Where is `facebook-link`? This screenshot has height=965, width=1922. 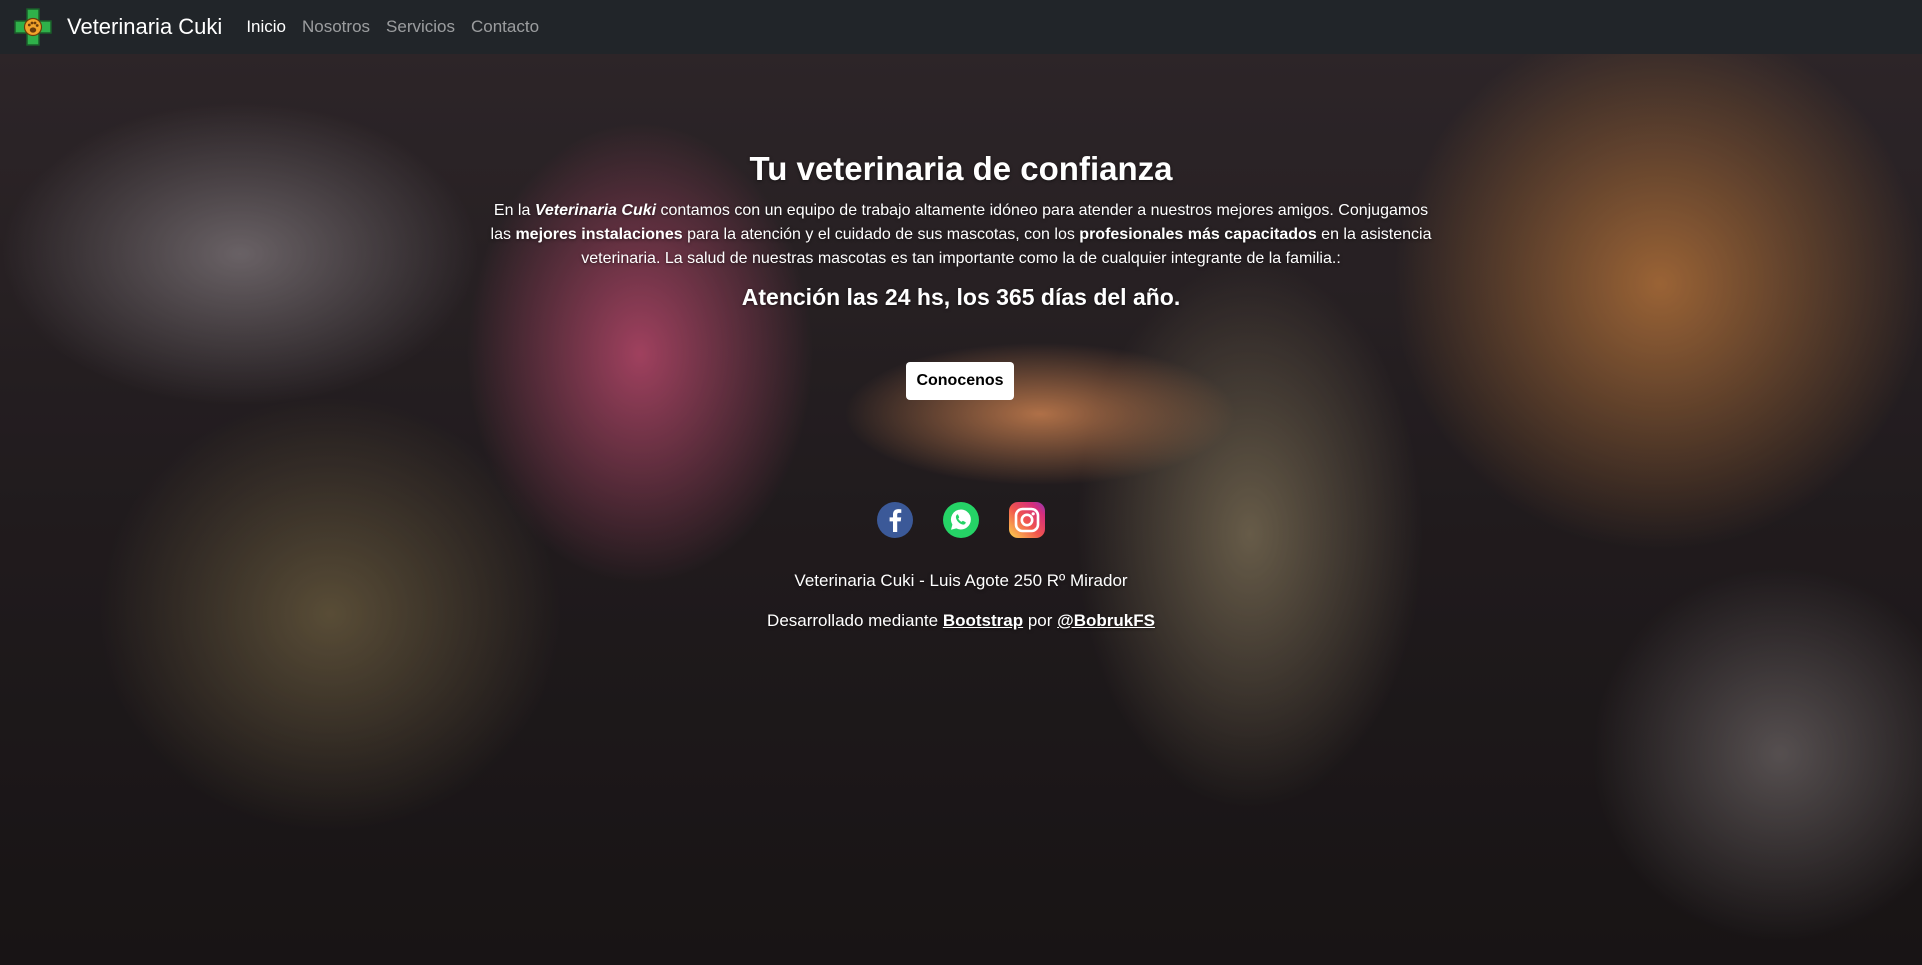 facebook-link is located at coordinates (895, 520).